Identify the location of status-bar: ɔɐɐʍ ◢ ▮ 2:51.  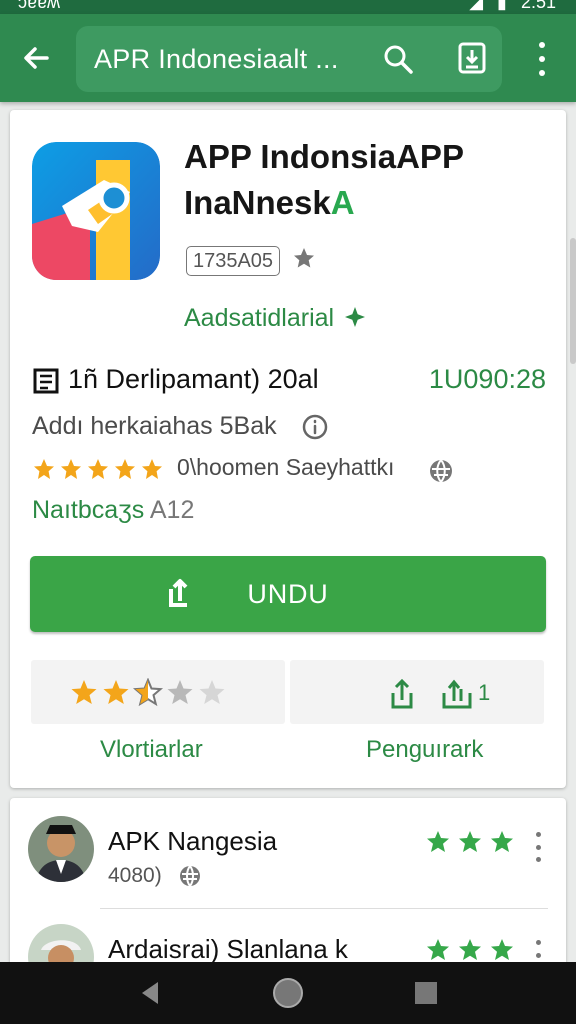
(288, 7).